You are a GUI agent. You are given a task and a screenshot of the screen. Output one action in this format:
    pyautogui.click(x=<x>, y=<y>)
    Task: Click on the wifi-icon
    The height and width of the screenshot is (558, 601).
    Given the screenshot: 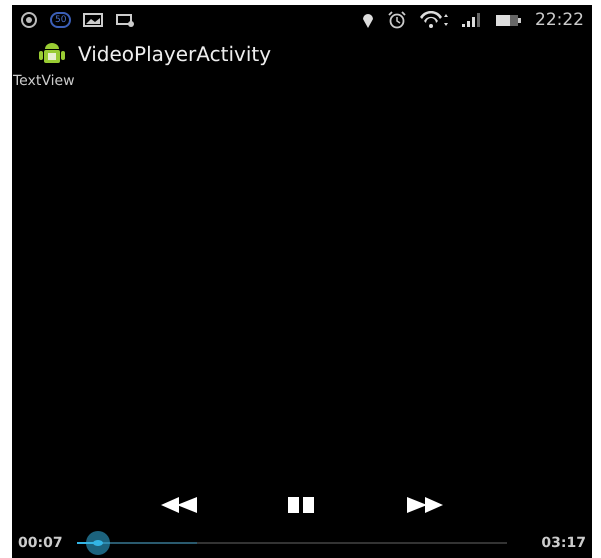 What is the action you would take?
    pyautogui.click(x=434, y=20)
    